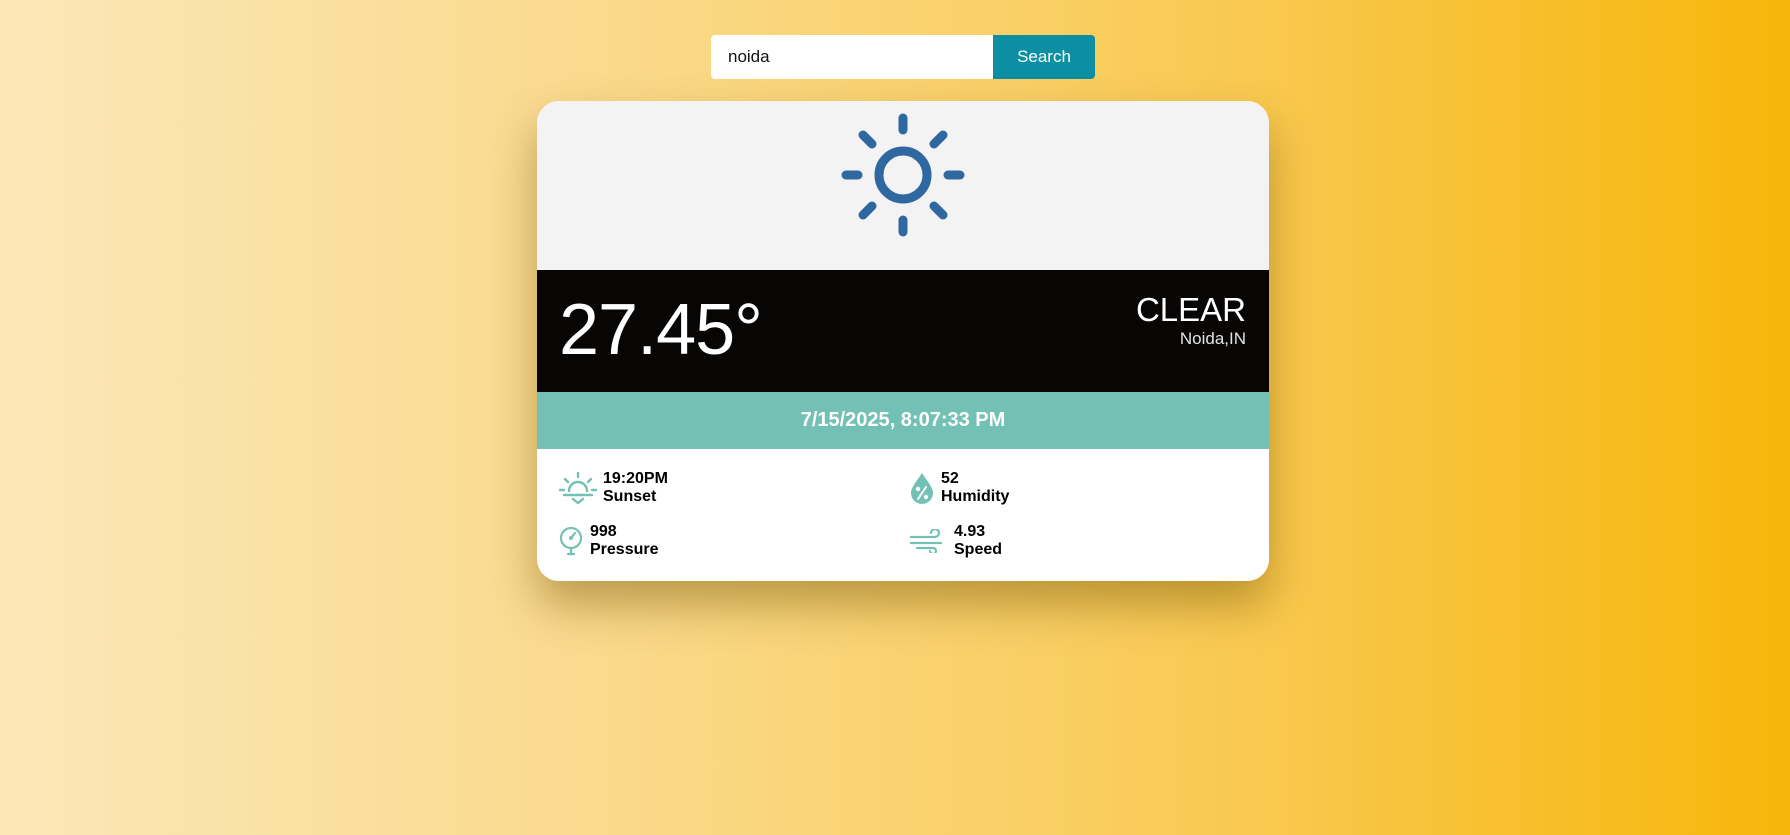 This screenshot has width=1790, height=835. What do you see at coordinates (578, 488) in the screenshot?
I see `sunset-icon` at bounding box center [578, 488].